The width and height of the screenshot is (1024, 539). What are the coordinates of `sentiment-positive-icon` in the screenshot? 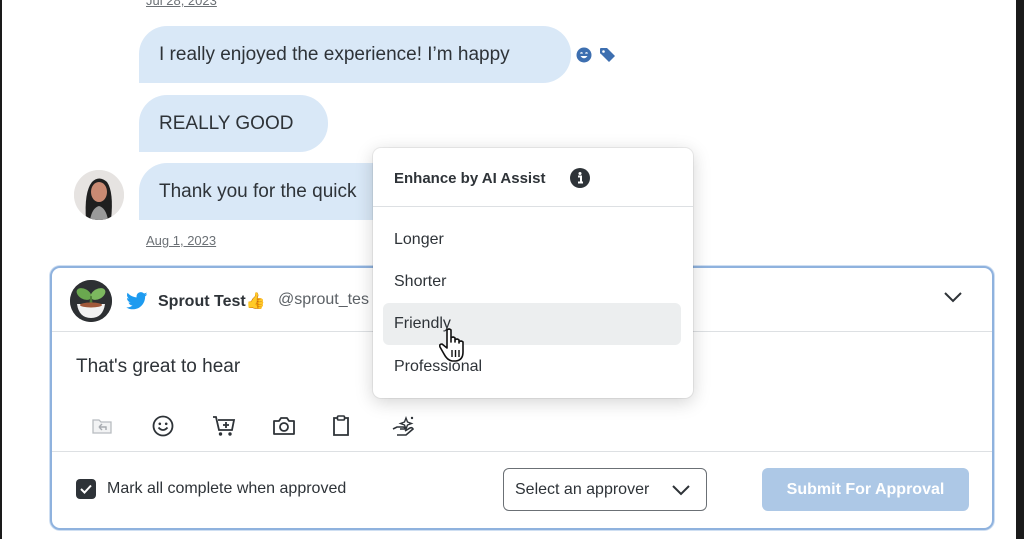 It's located at (584, 57).